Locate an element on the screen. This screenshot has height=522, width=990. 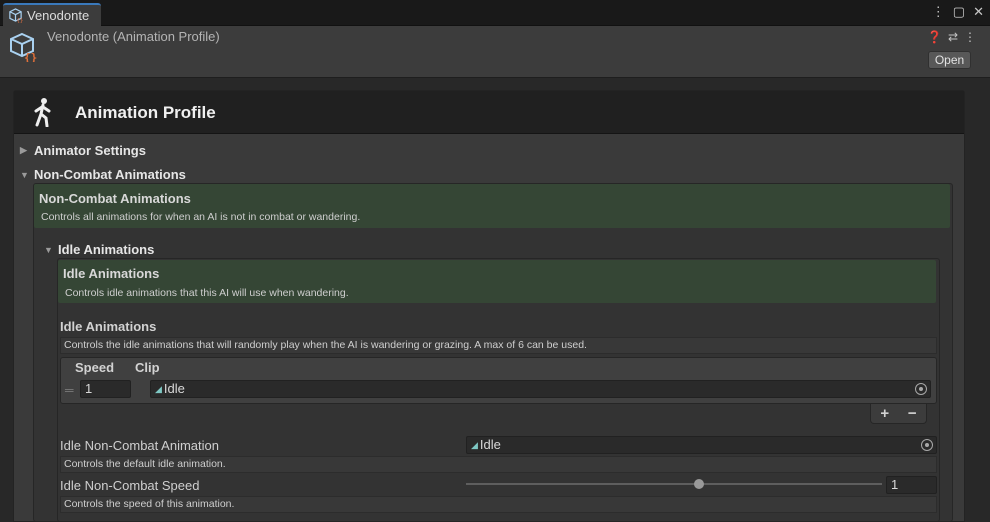
maximize-icon: ▢ is located at coordinates (959, 12).